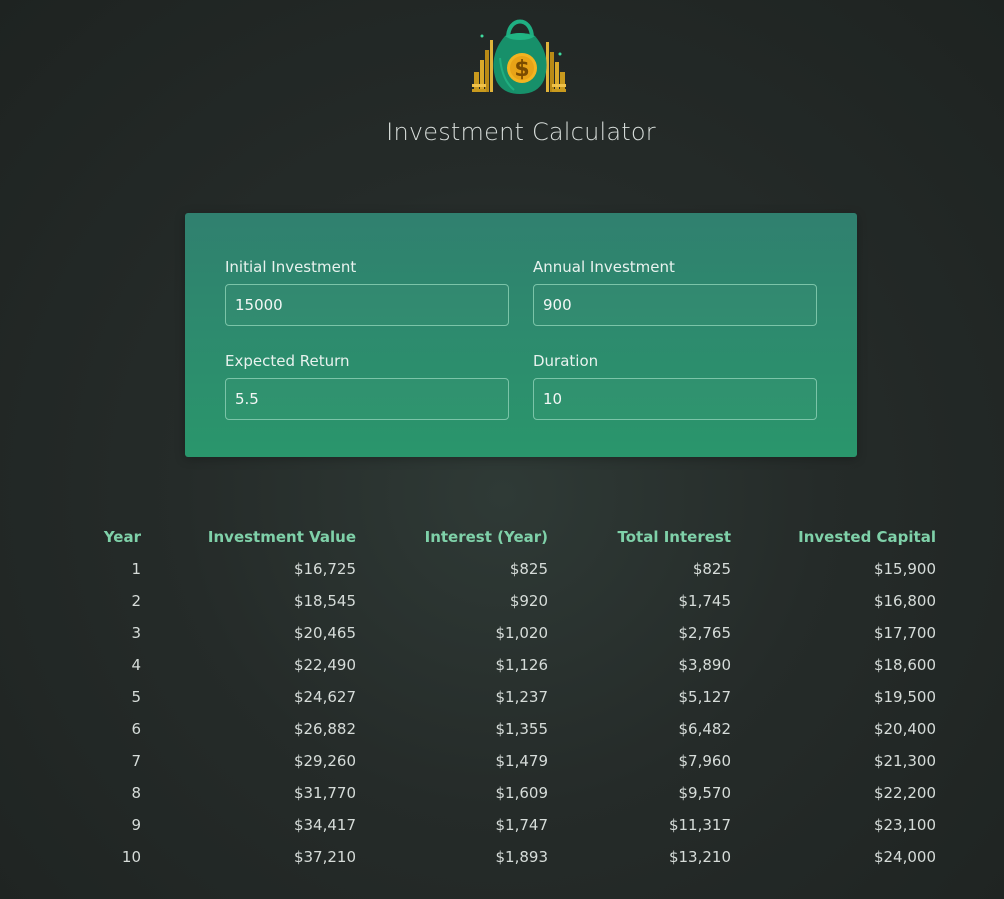 The image size is (1004, 899). What do you see at coordinates (904, 857) in the screenshot?
I see `cell-invested-capital: $24,000` at bounding box center [904, 857].